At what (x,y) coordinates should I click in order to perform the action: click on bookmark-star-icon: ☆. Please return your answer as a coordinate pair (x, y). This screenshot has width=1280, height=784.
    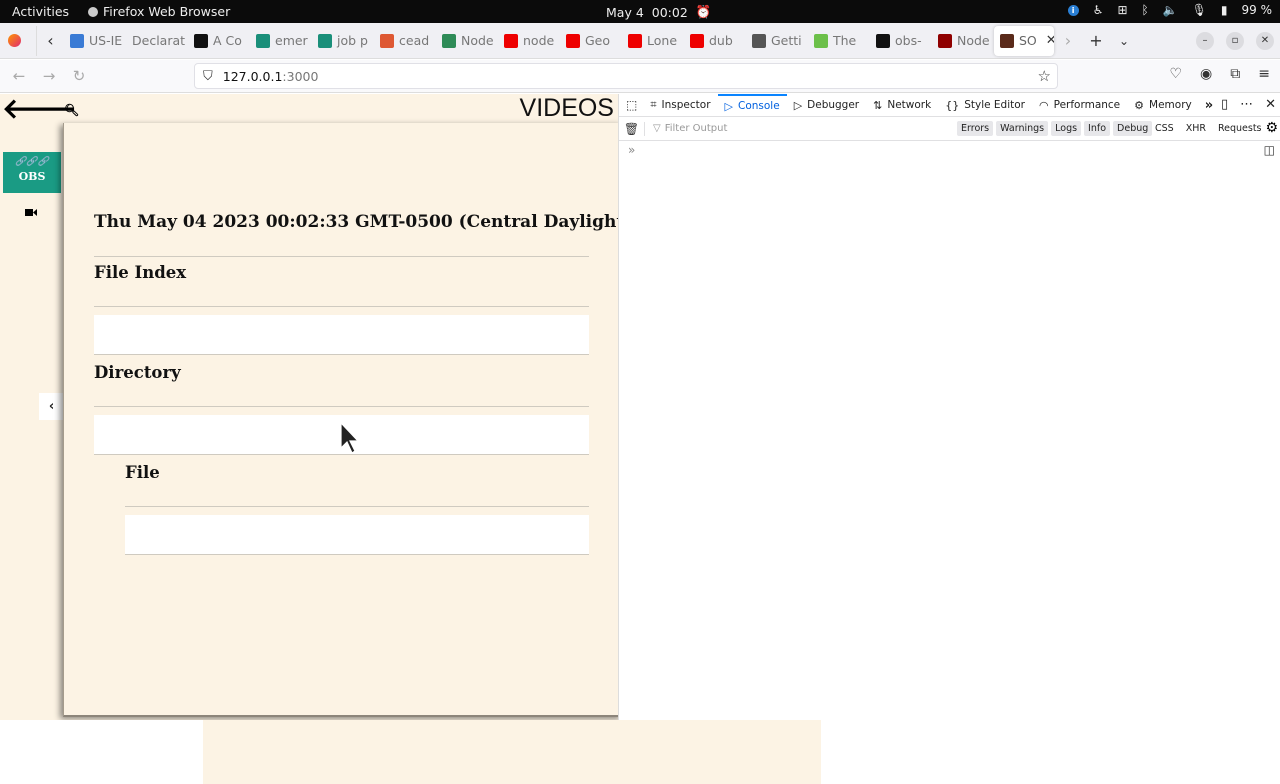
    Looking at the image, I should click on (1044, 76).